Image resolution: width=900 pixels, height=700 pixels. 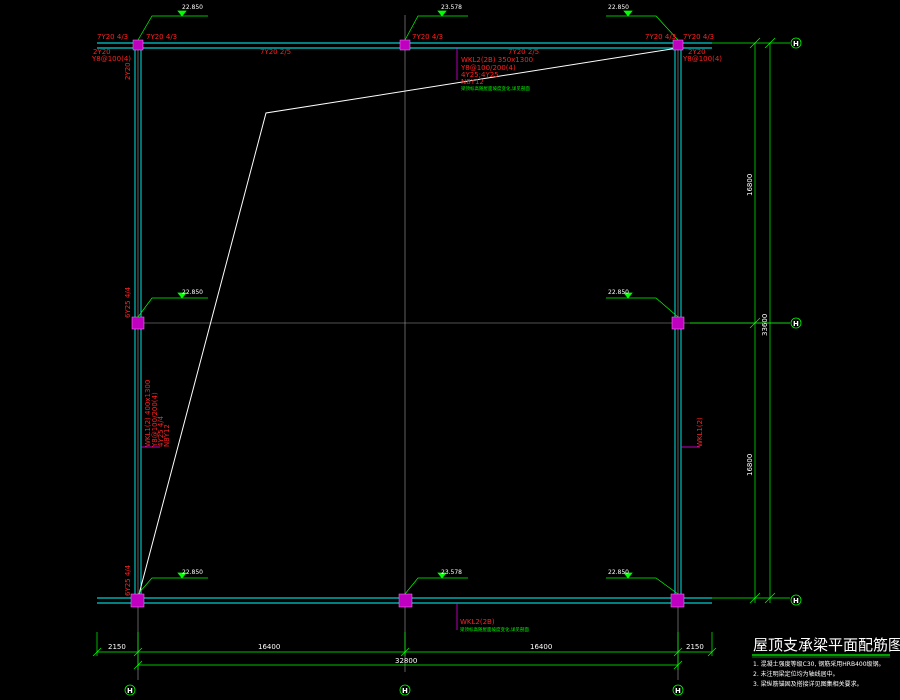 I want to click on dim-right-total: 33600, so click(x=765, y=325).